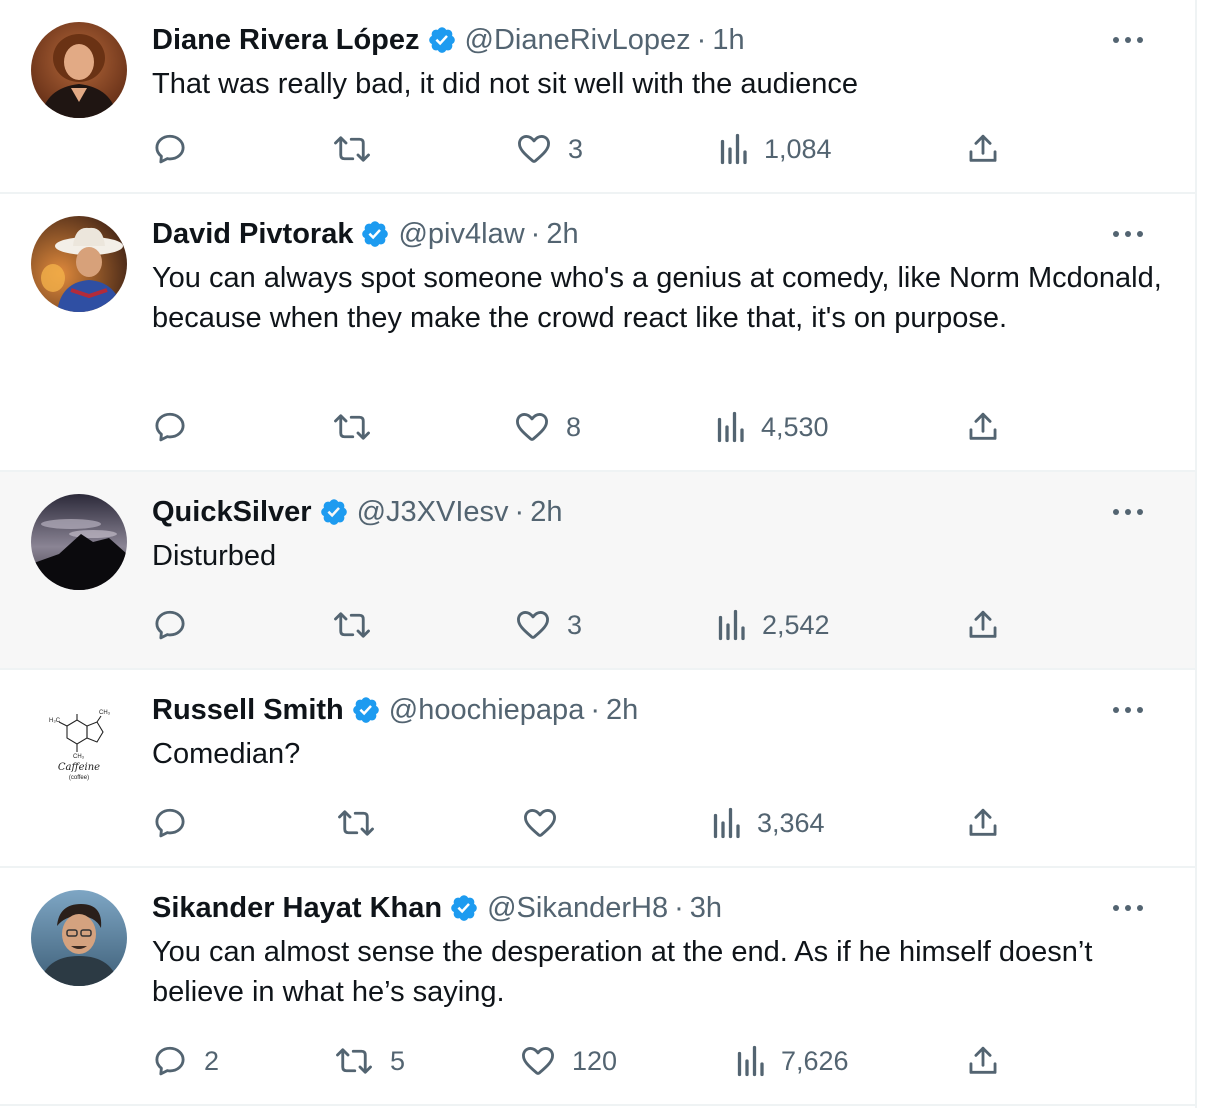 The width and height of the screenshot is (1206, 1108). What do you see at coordinates (576, 148) in the screenshot?
I see `like-count: 3` at bounding box center [576, 148].